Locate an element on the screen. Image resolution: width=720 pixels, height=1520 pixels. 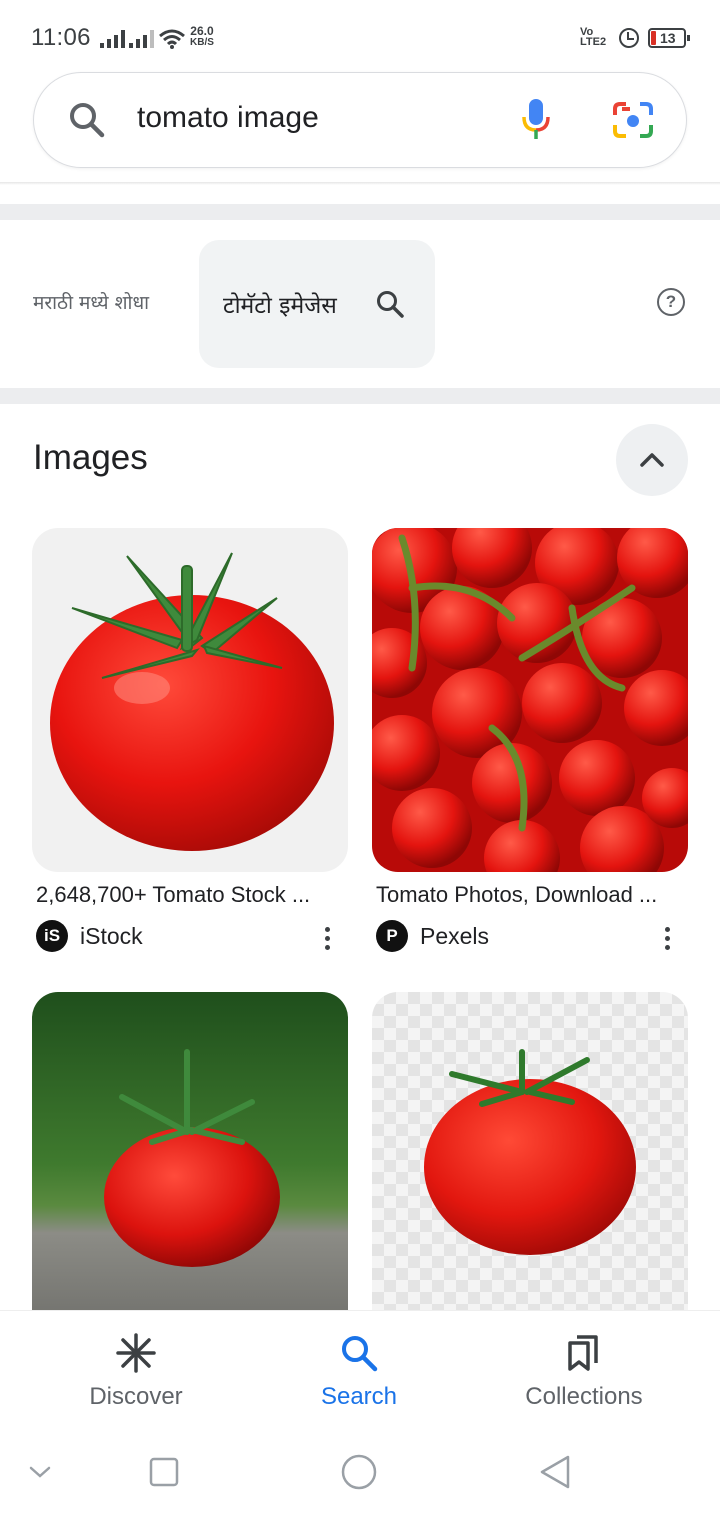
chevron-up-icon is located at coordinates (652, 460).